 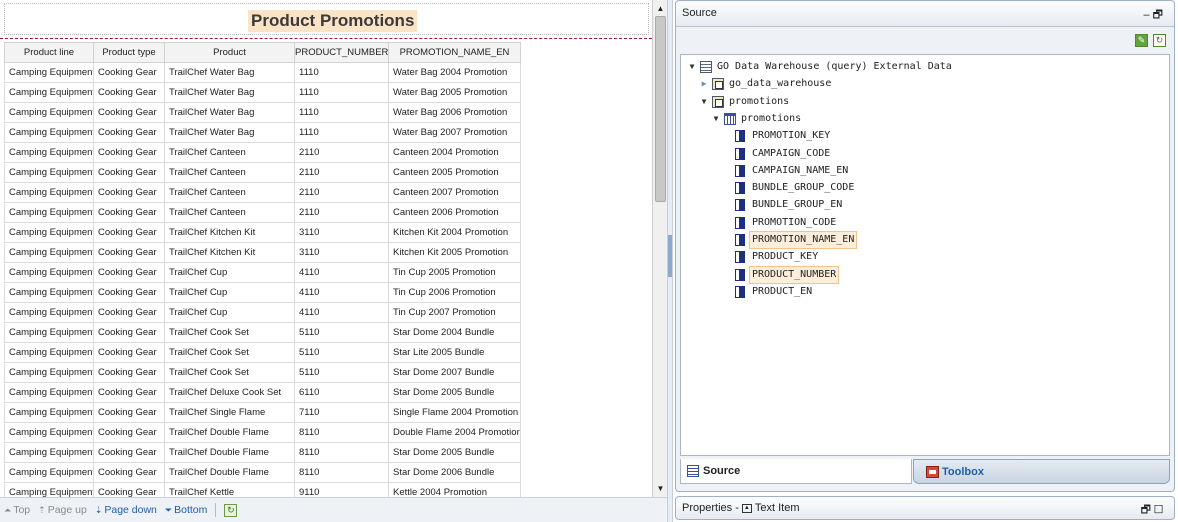 What do you see at coordinates (454, 412) in the screenshot?
I see `table-cell: Single Flame 2004 Promotion` at bounding box center [454, 412].